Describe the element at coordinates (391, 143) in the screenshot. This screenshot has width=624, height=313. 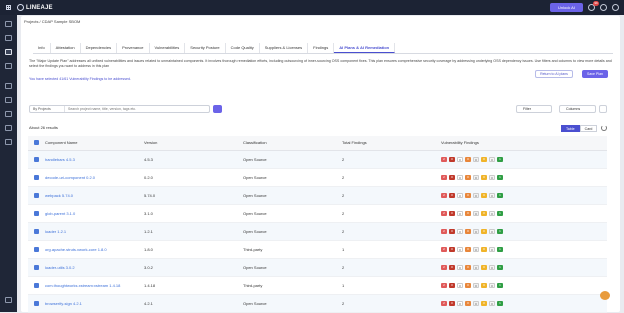
I see `col-total-findings: Total Findings` at that location.